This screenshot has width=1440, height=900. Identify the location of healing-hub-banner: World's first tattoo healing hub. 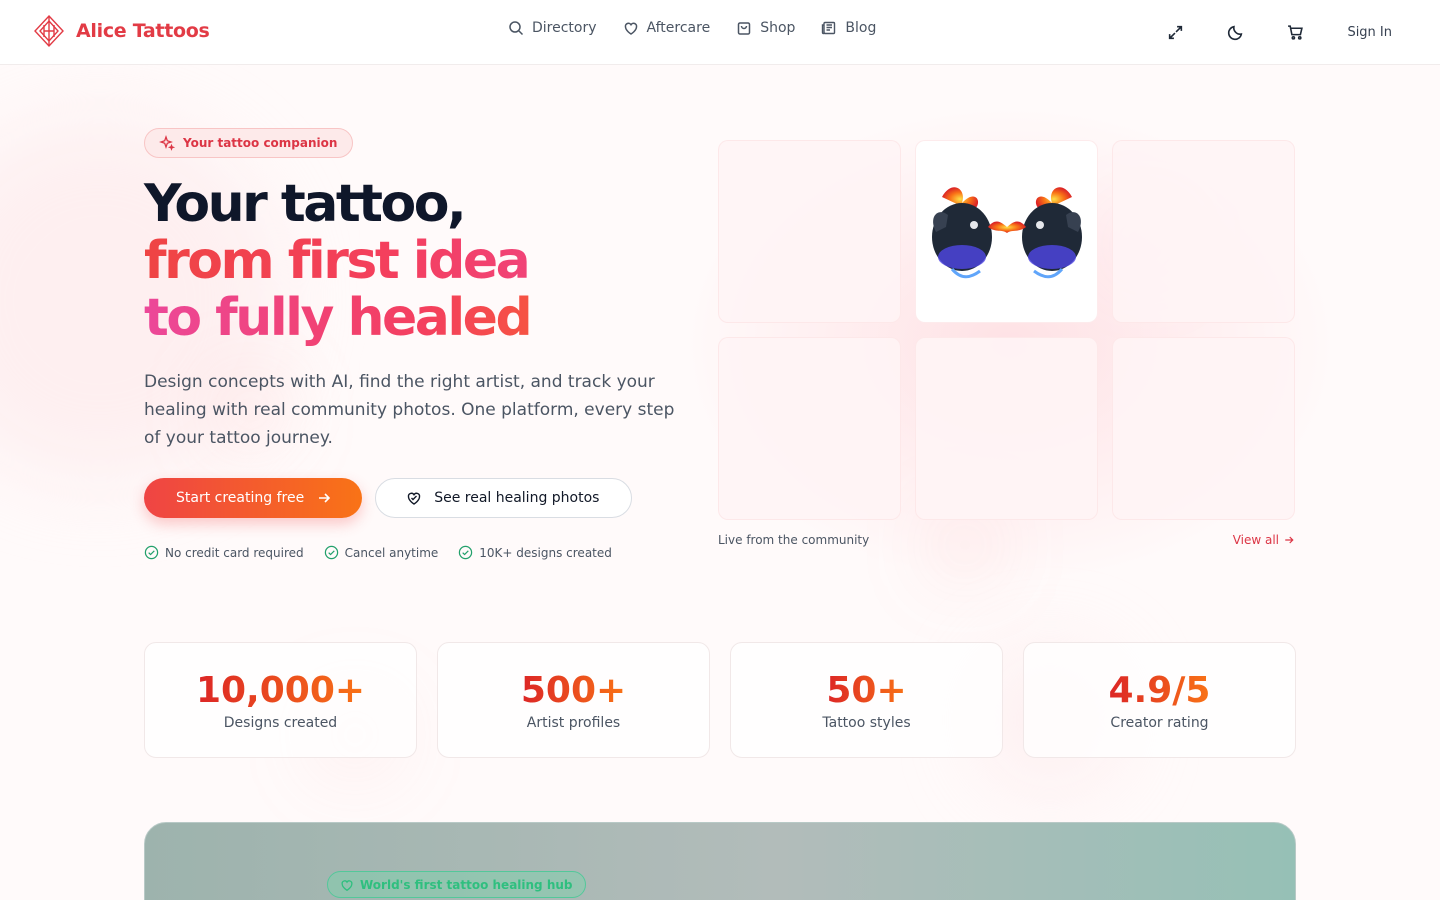
(720, 861).